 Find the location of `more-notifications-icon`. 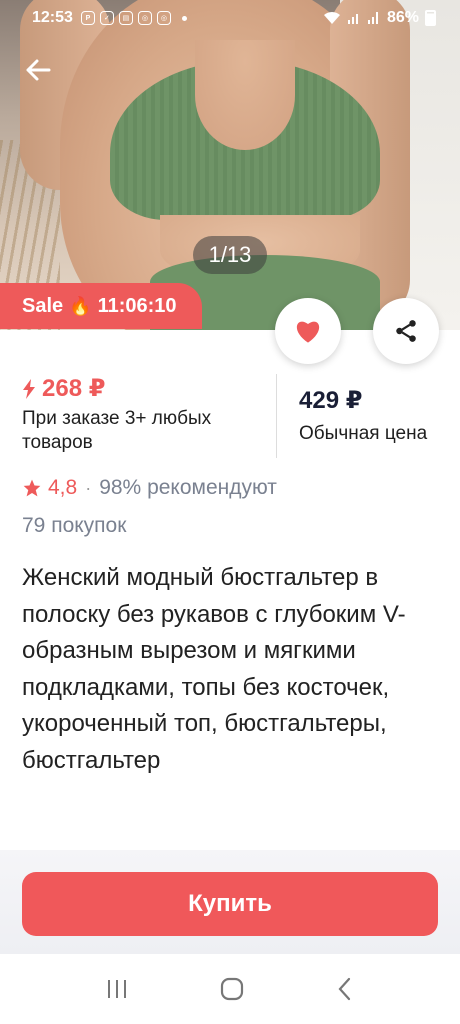

more-notifications-icon is located at coordinates (184, 18).